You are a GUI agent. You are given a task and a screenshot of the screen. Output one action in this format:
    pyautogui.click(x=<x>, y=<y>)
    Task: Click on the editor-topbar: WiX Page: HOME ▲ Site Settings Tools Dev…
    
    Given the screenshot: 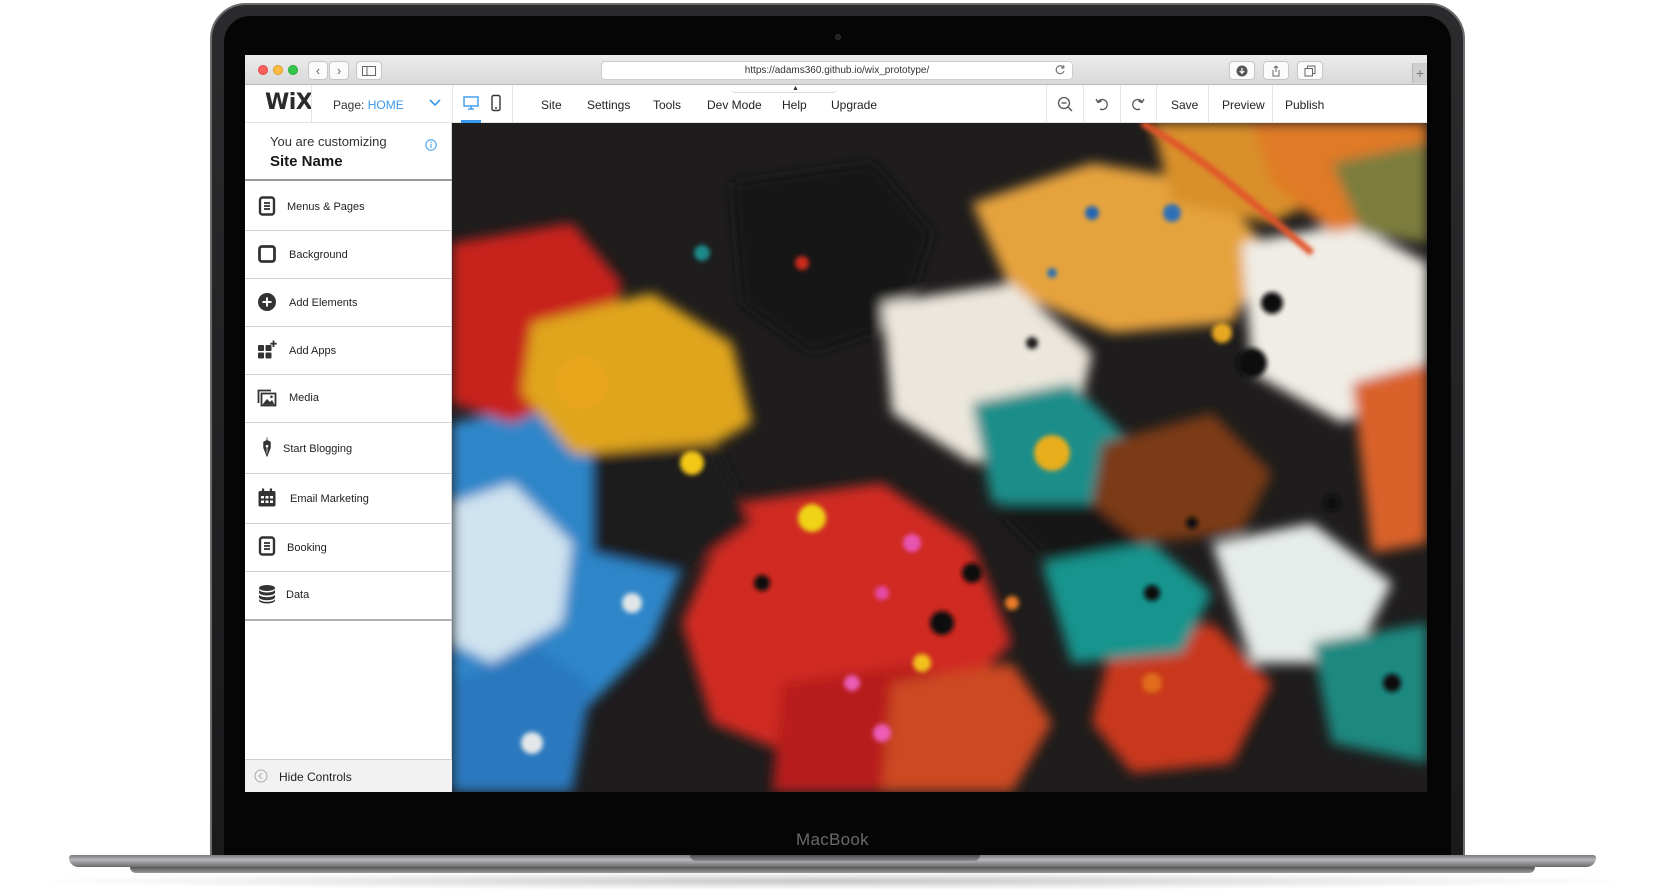 What is the action you would take?
    pyautogui.click(x=836, y=104)
    